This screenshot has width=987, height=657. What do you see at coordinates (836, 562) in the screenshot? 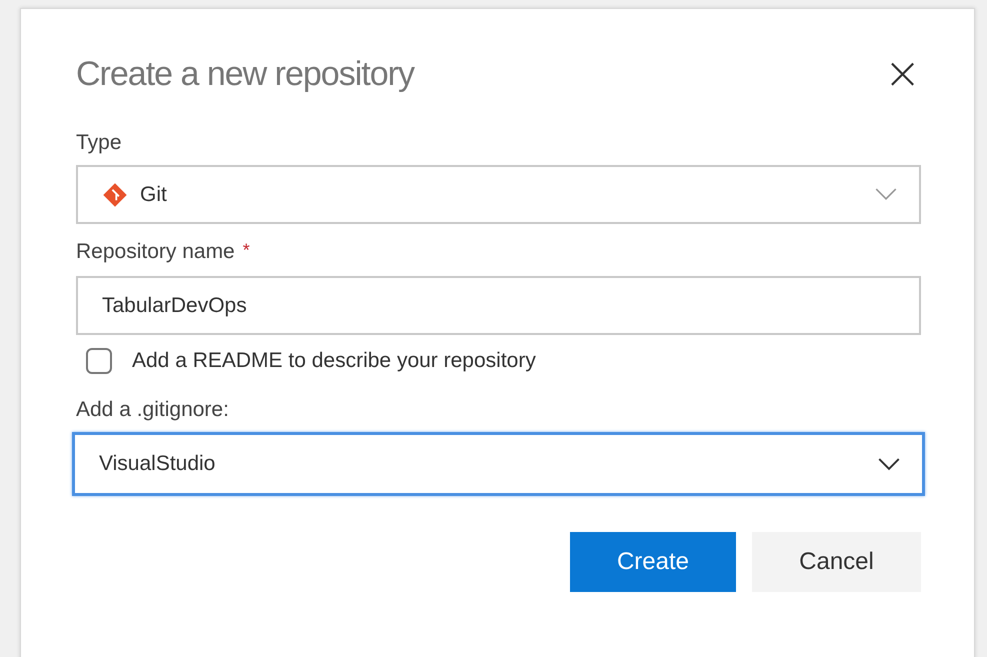
I see `cancel-button: Cancel` at bounding box center [836, 562].